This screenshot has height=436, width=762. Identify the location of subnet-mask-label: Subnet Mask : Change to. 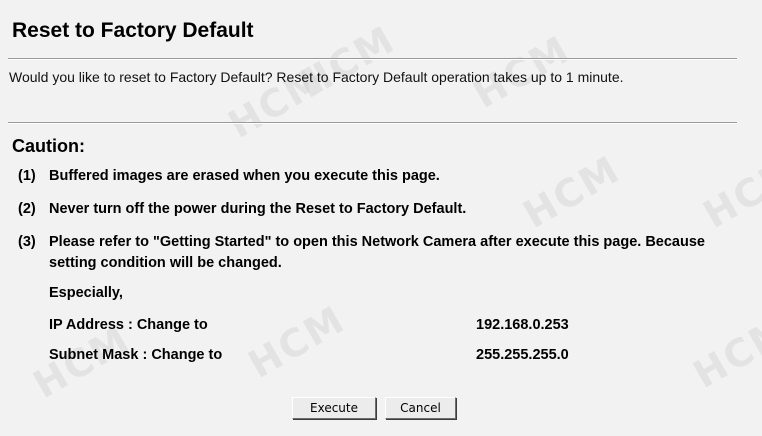
(136, 355).